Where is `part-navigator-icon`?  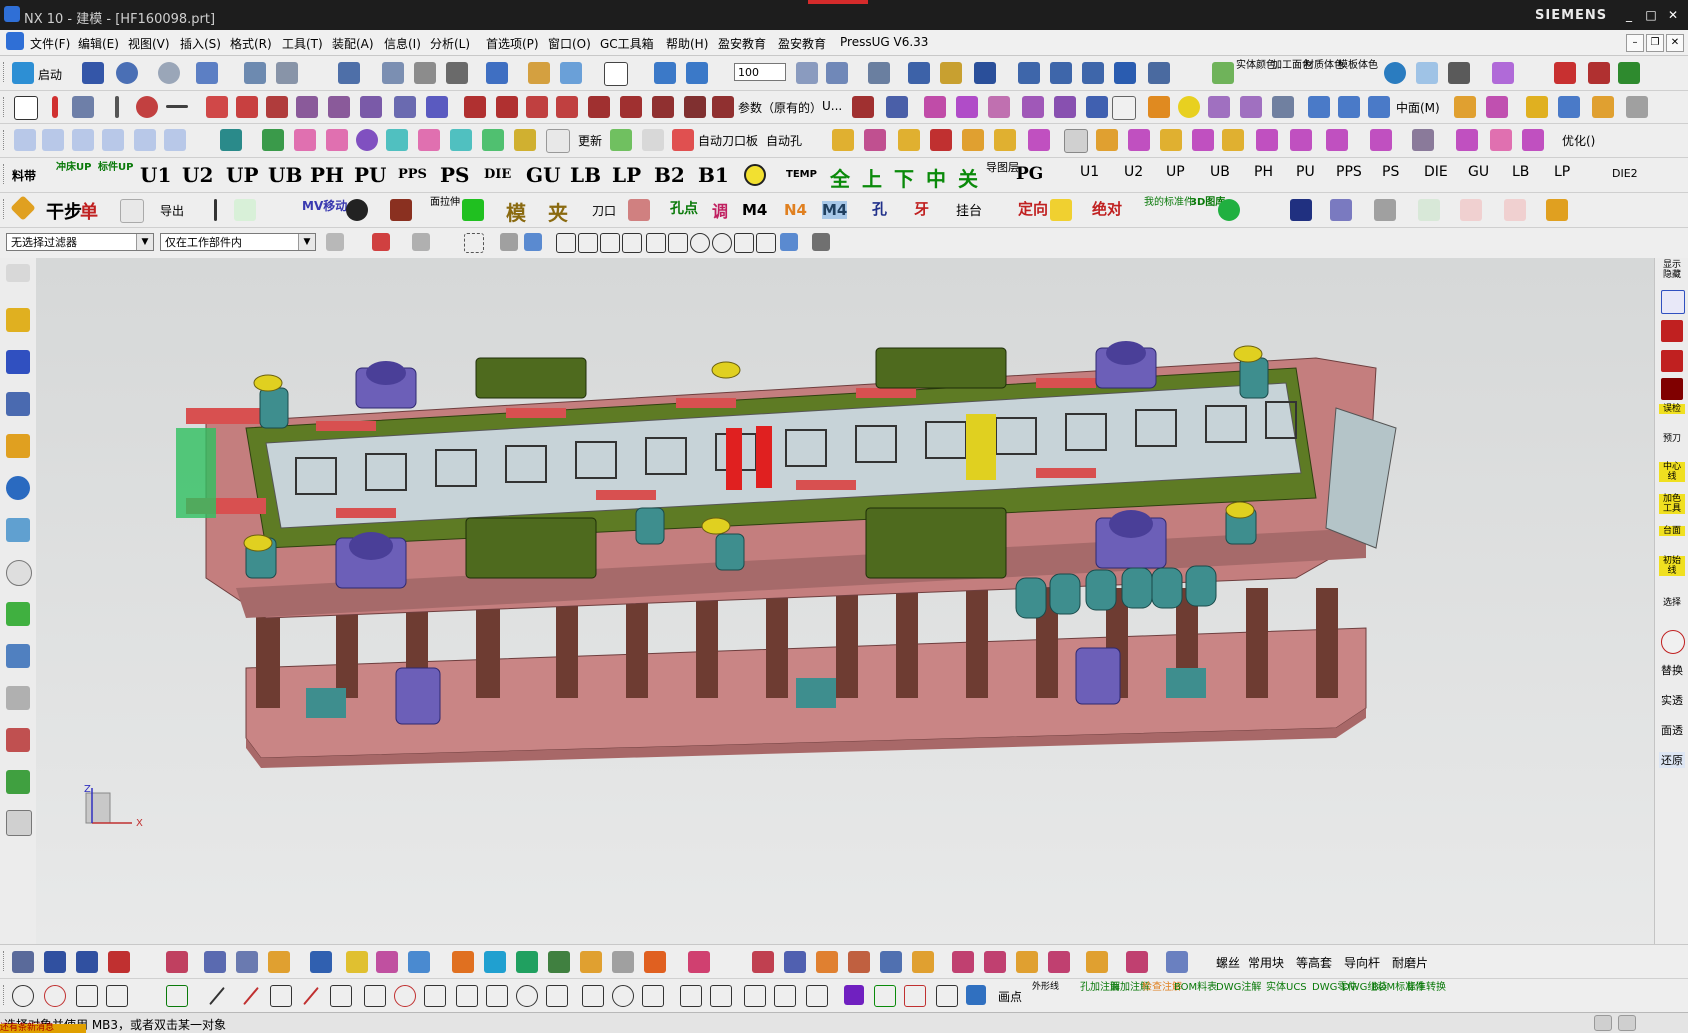
part-navigator-icon is located at coordinates (18, 404).